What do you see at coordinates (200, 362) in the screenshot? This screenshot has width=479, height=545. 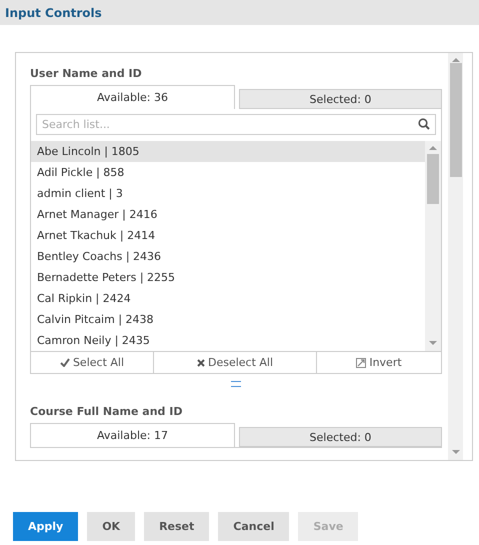 I see `close-icon` at bounding box center [200, 362].